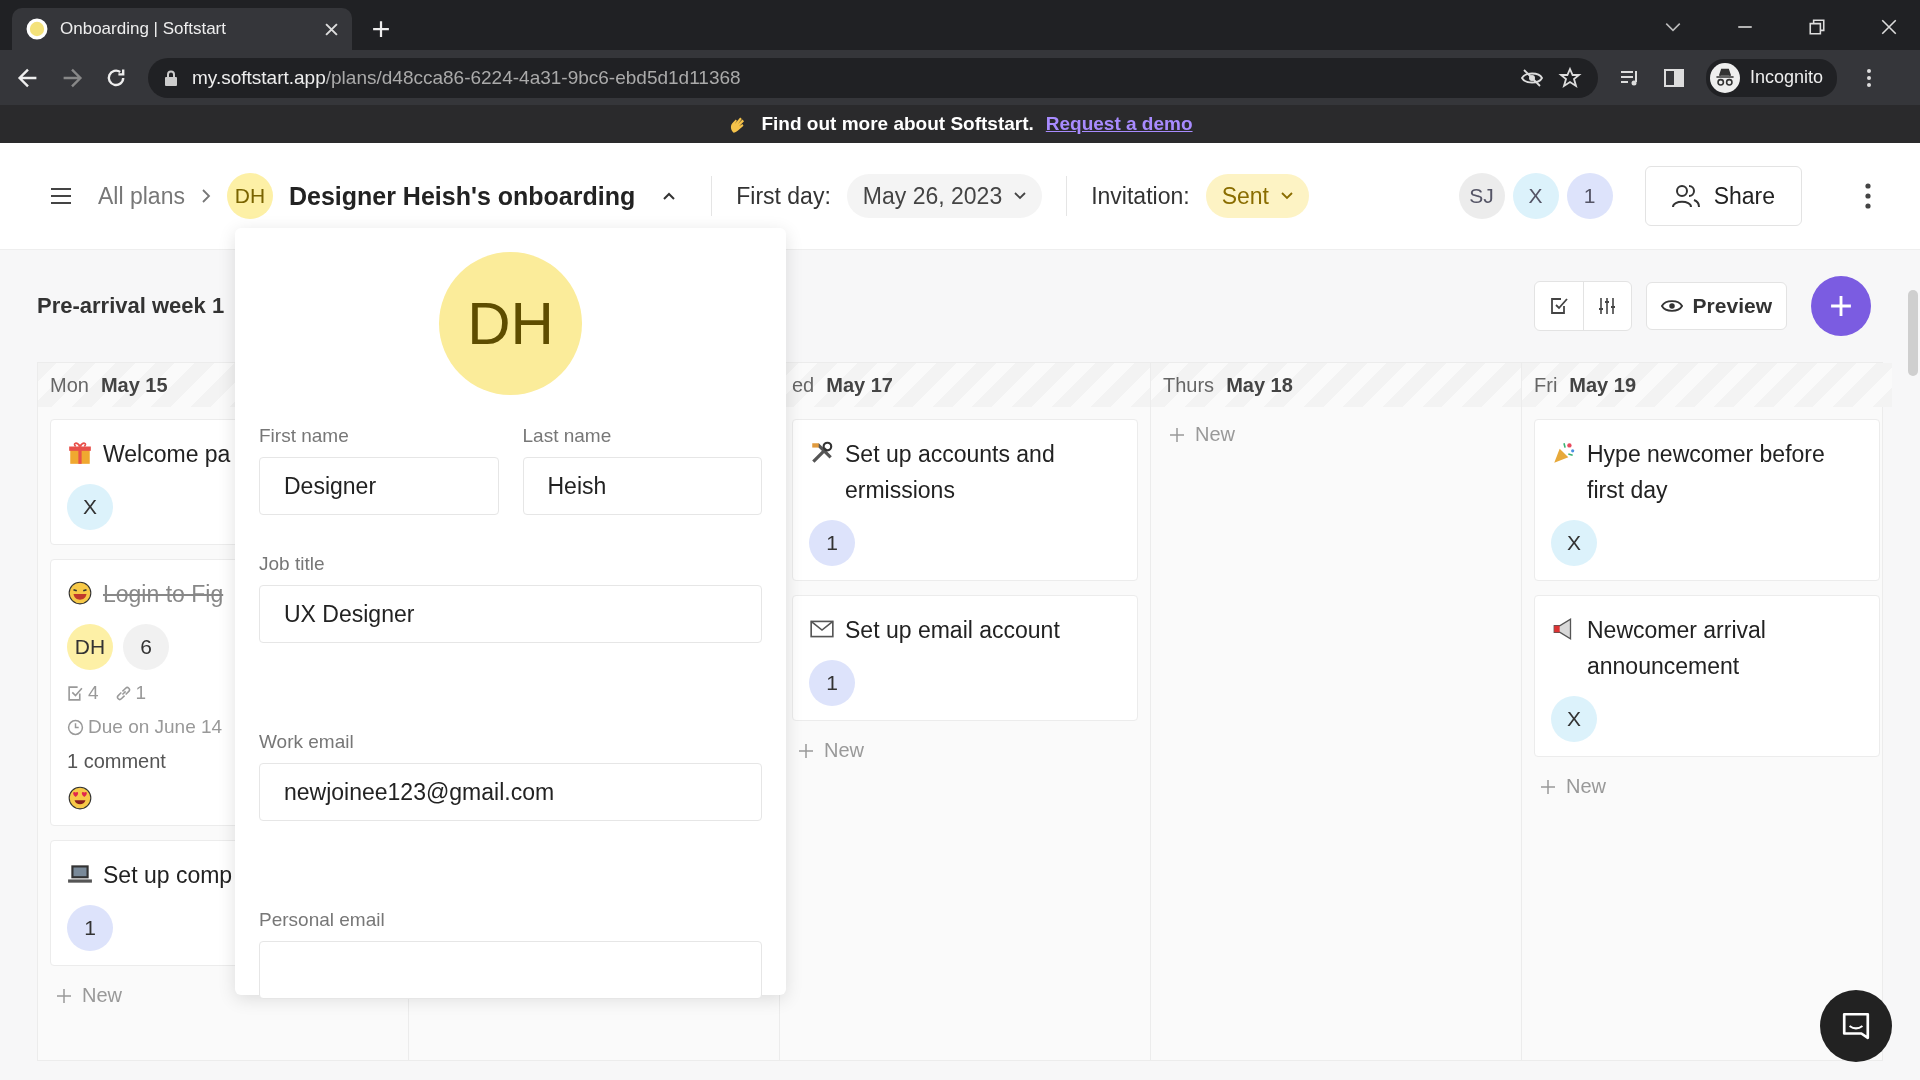  Describe the element at coordinates (1685, 196) in the screenshot. I see `people-icon` at that location.